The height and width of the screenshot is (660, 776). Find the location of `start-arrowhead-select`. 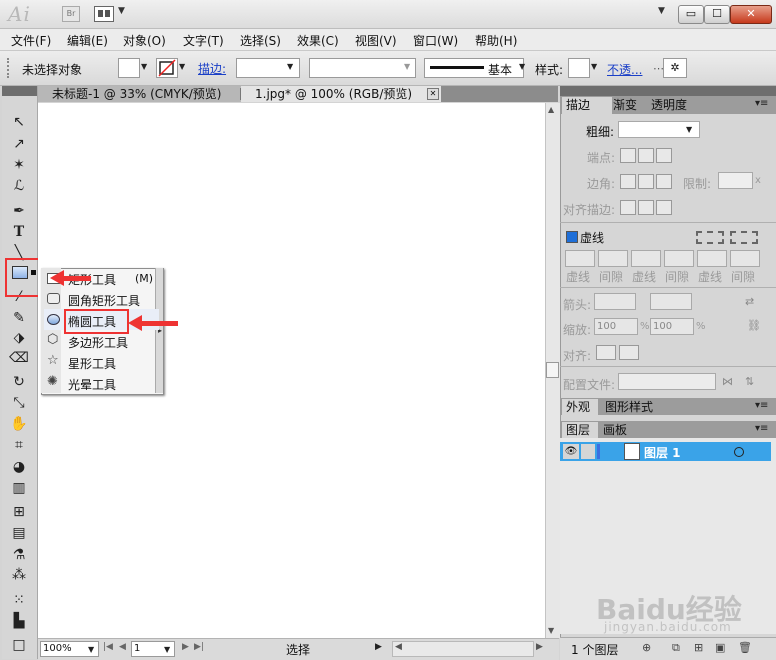

start-arrowhead-select is located at coordinates (615, 301).